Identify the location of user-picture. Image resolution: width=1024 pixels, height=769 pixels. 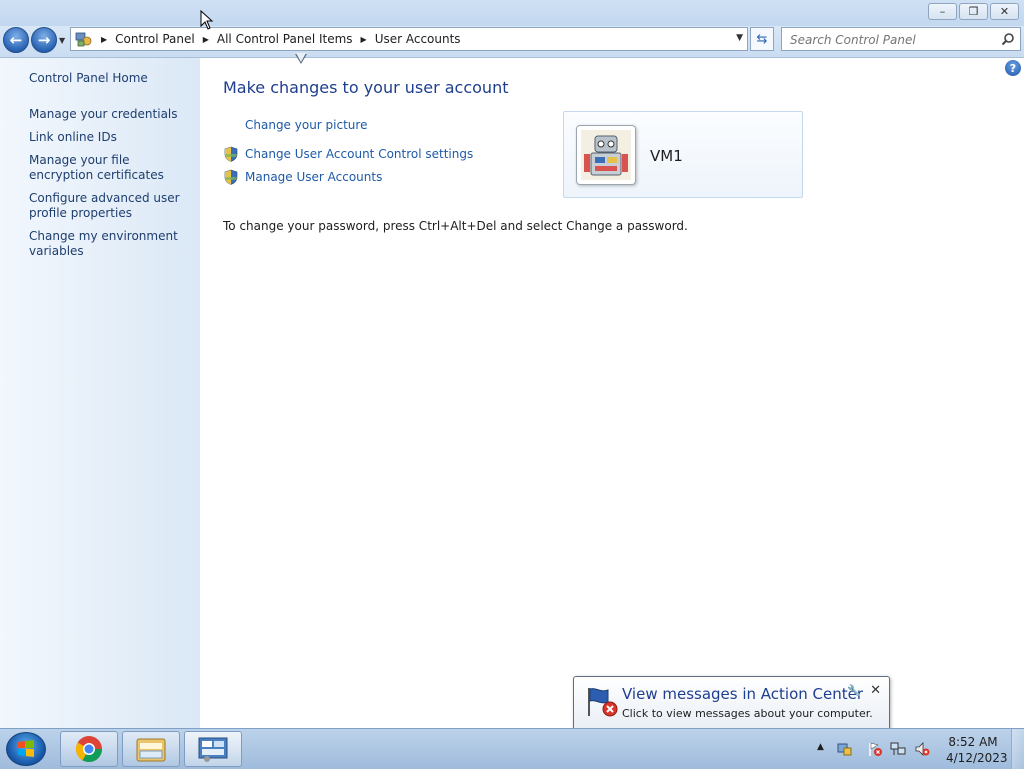
(606, 155).